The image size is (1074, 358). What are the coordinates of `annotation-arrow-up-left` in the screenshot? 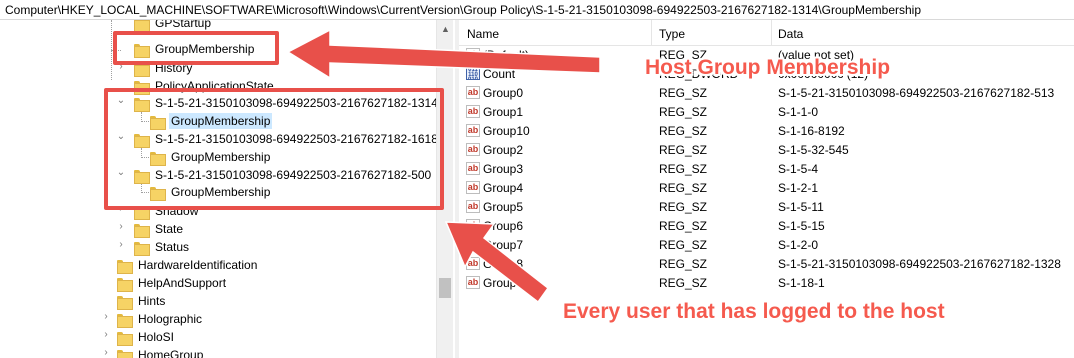 It's located at (497, 262).